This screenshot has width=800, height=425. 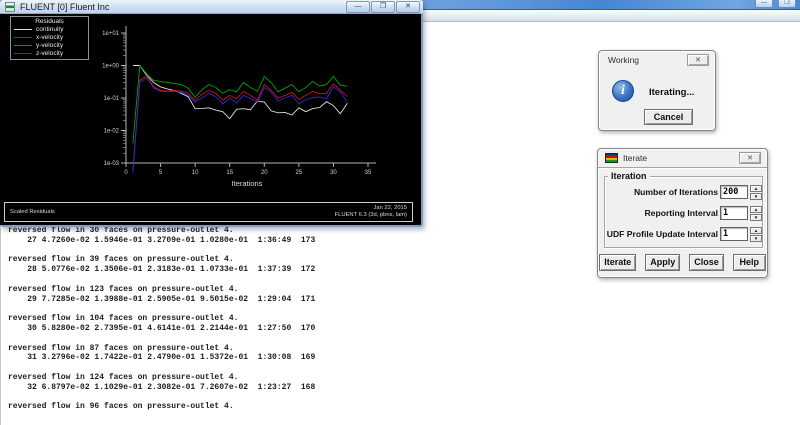 What do you see at coordinates (264, 173) in the screenshot?
I see `x-tick-label: 20` at bounding box center [264, 173].